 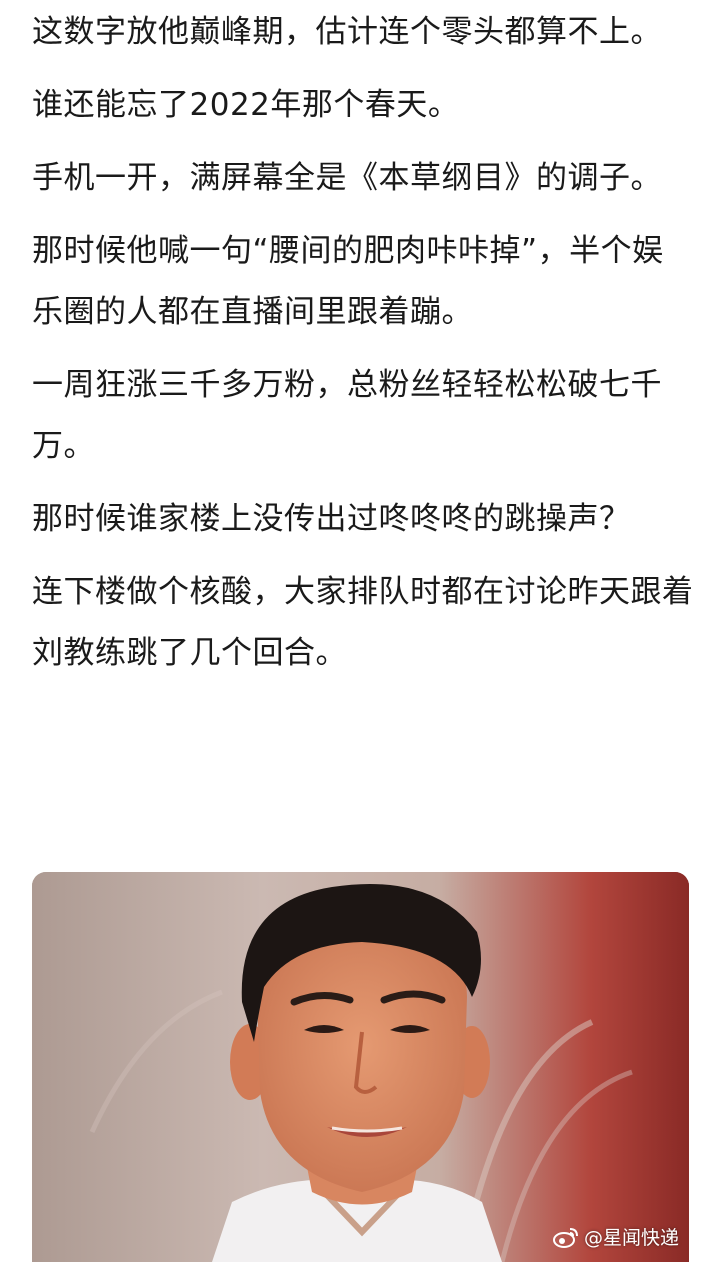 What do you see at coordinates (347, 415) in the screenshot?
I see `paragraph: 一周狂涨三千多万粉，总粉丝轻轻松松破七千万。` at bounding box center [347, 415].